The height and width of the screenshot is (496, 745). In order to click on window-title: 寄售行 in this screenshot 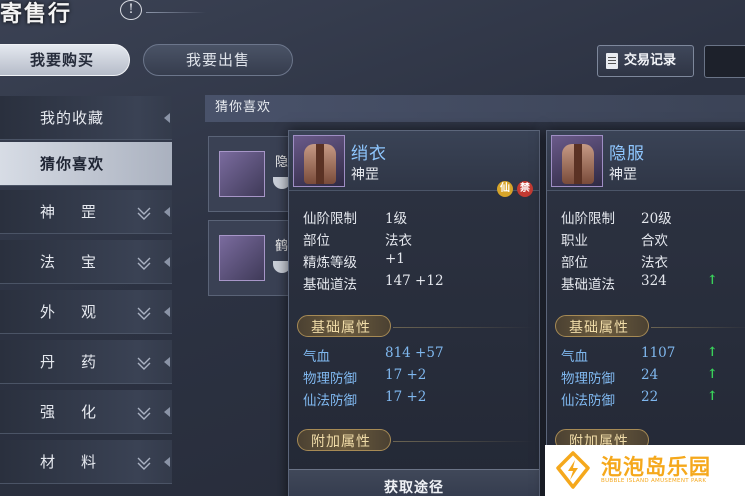, I will do `click(36, 14)`.